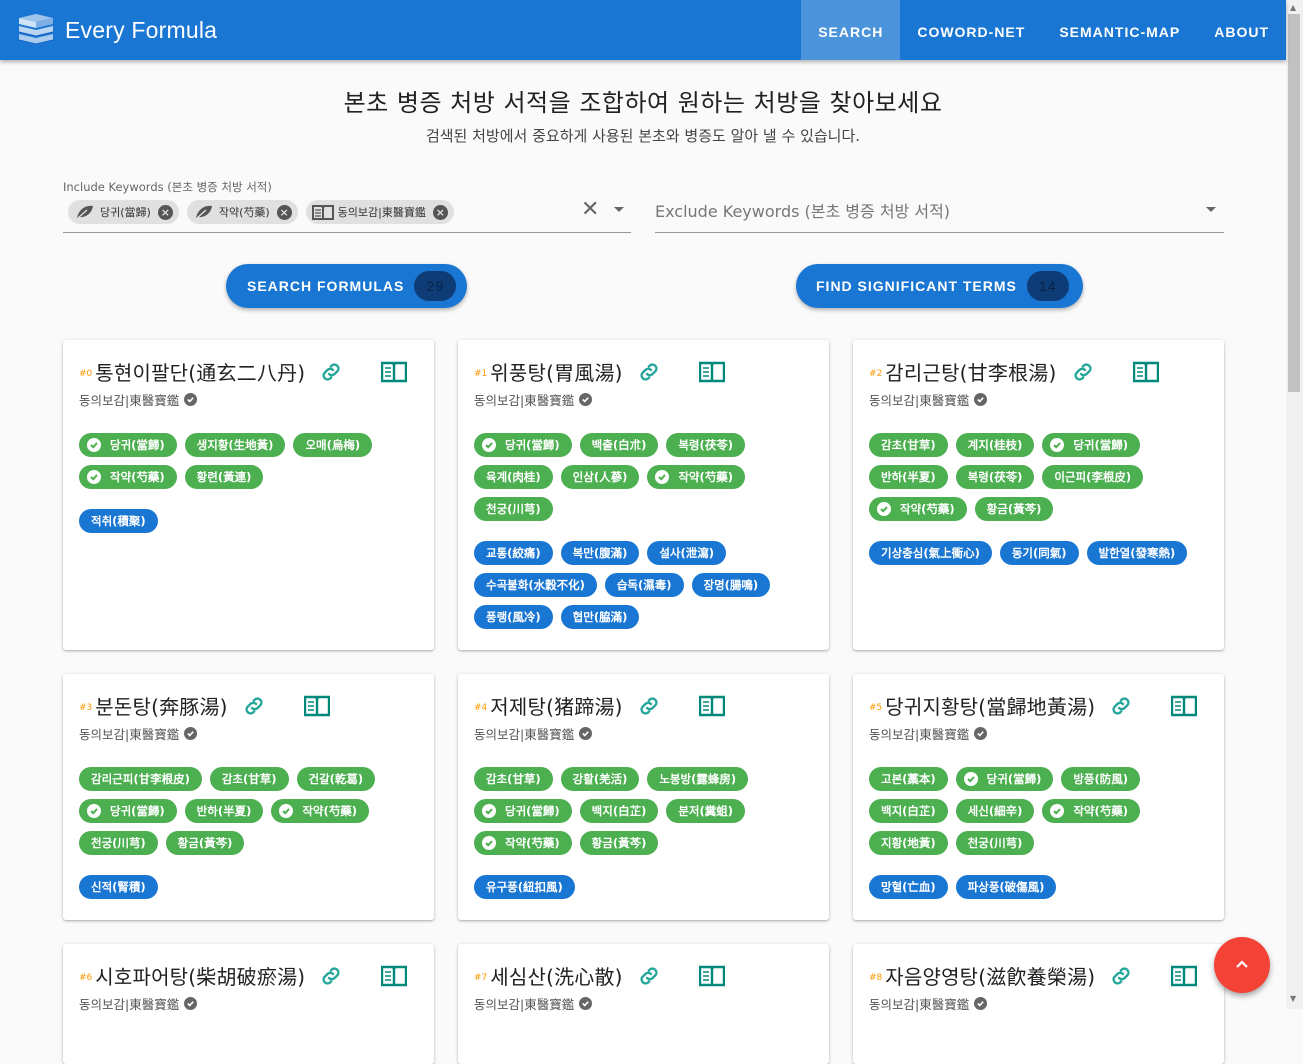 The height and width of the screenshot is (1064, 1303). Describe the element at coordinates (908, 887) in the screenshot. I see `symptom-chip: 망혈(亡血)` at that location.